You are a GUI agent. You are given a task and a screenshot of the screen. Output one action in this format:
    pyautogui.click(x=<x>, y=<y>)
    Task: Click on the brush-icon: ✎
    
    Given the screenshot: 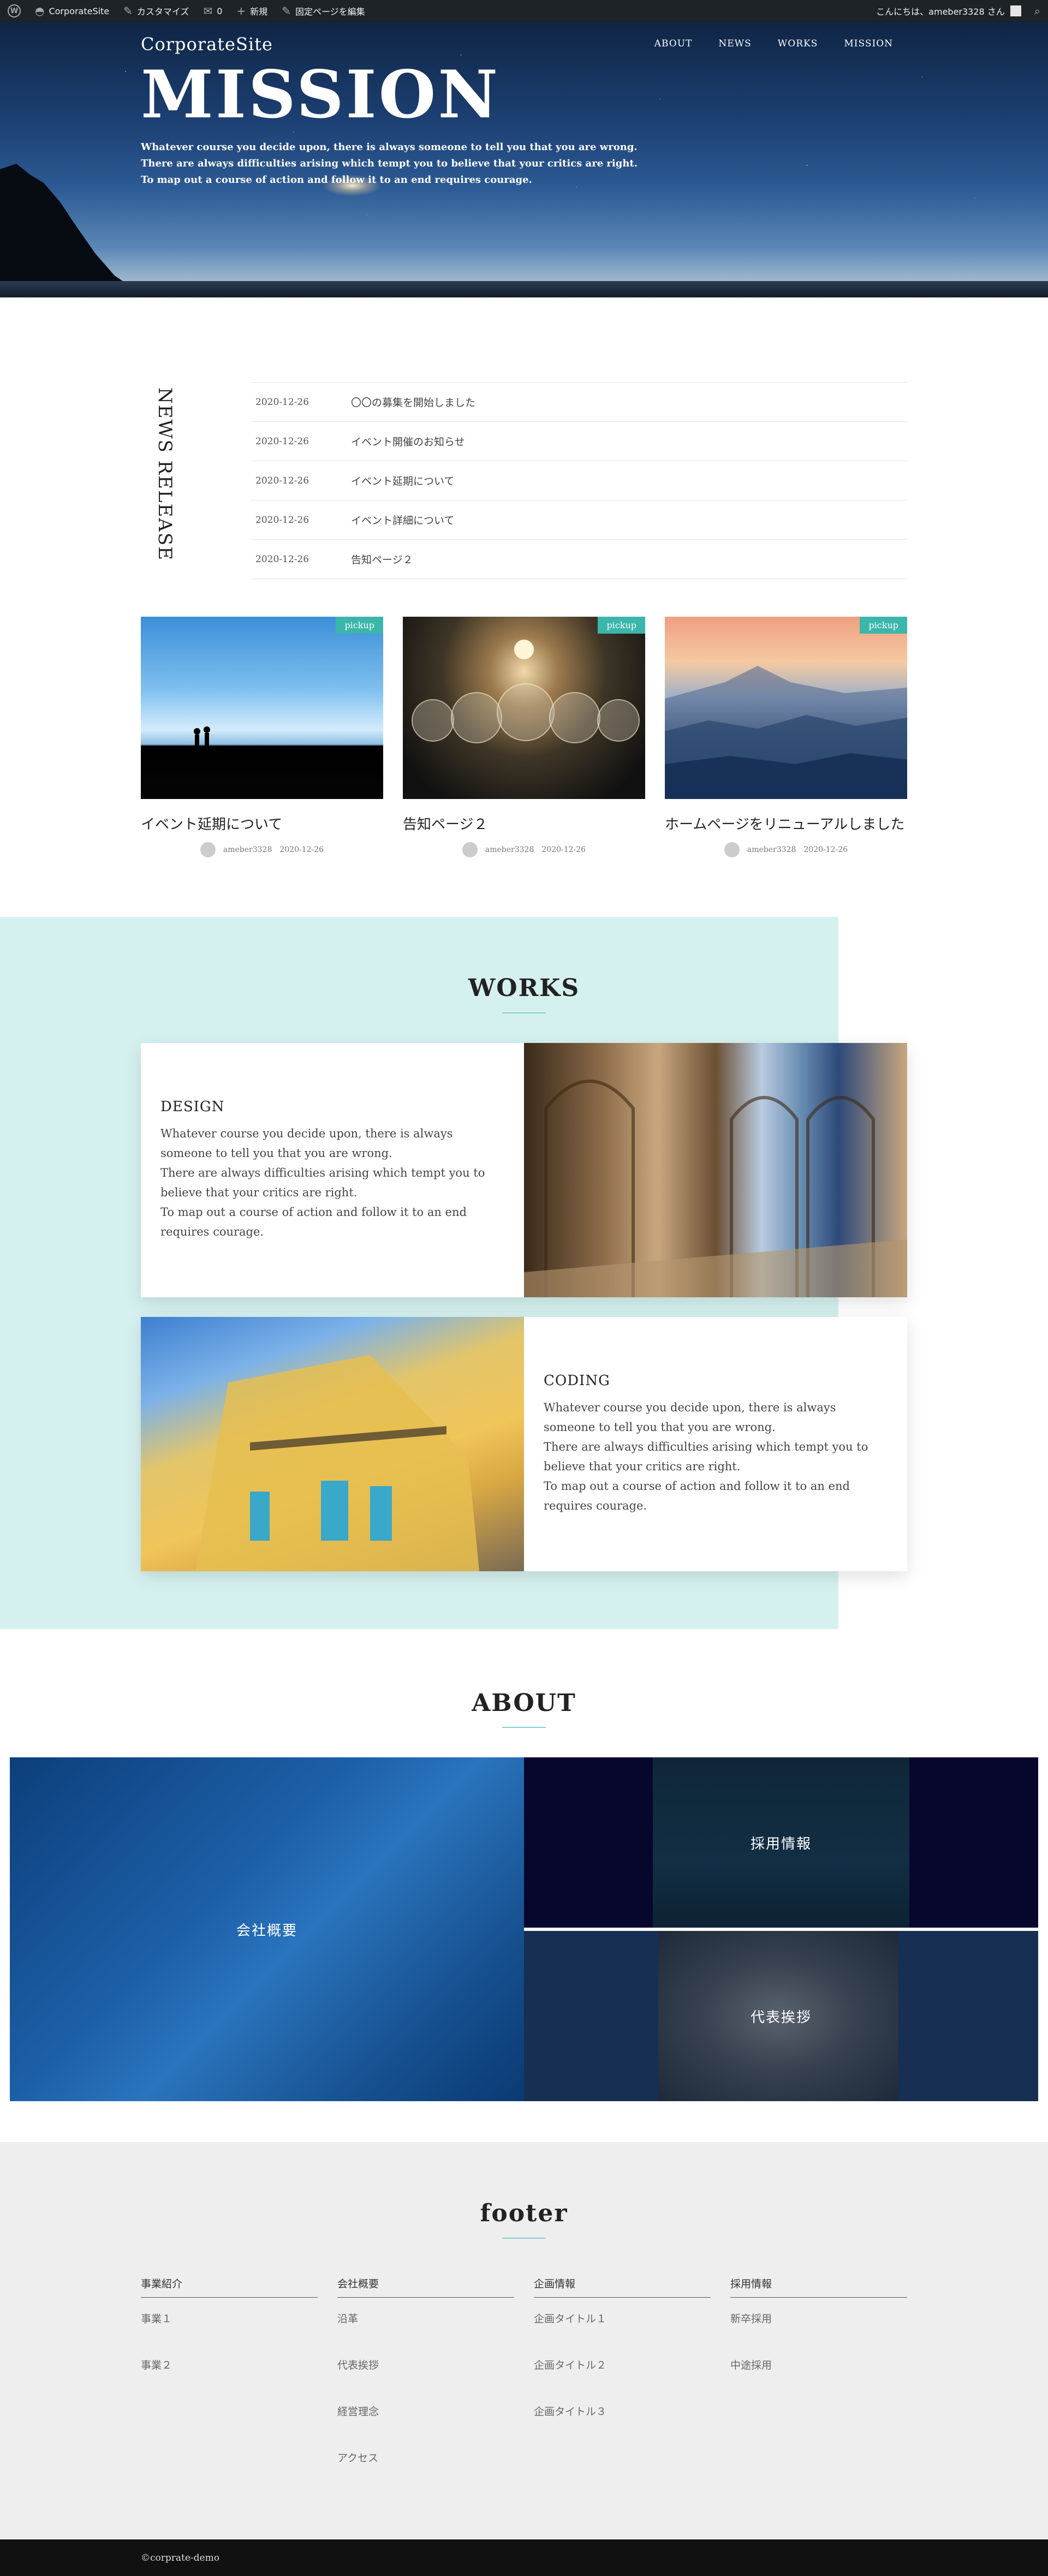 What is the action you would take?
    pyautogui.click(x=128, y=10)
    